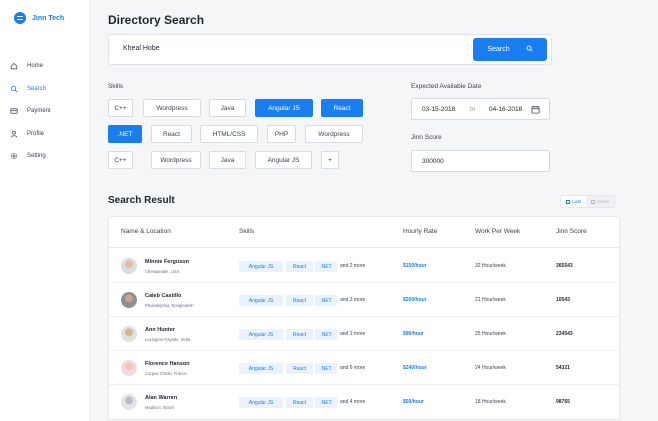  Describe the element at coordinates (330, 49) in the screenshot. I see `search-bar: Kheal Hobe Search` at that location.